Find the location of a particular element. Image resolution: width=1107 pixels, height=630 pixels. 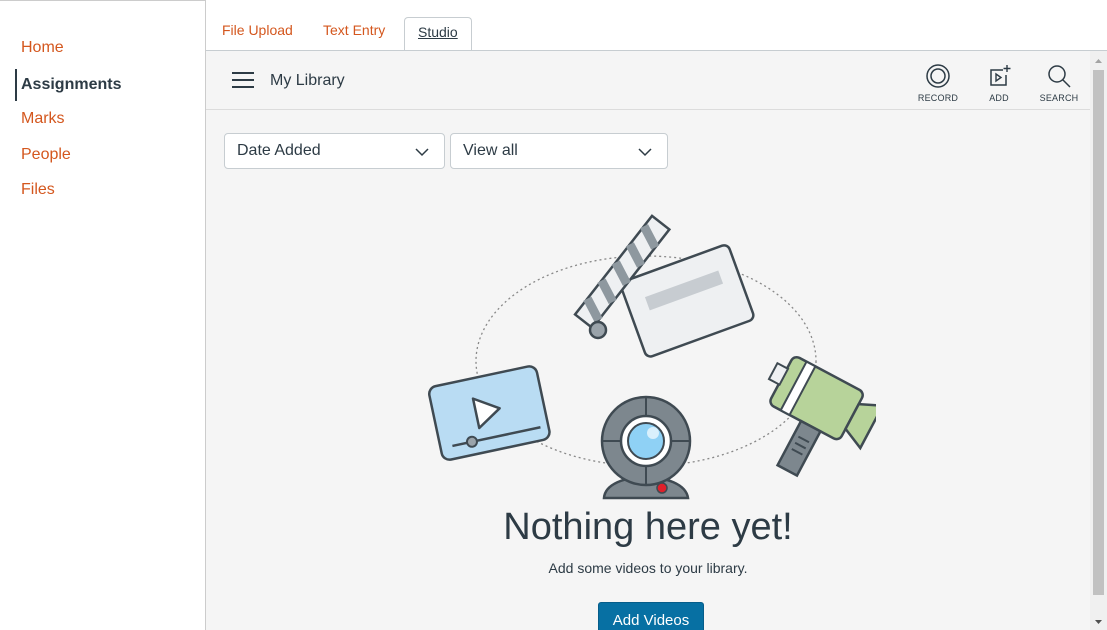

nav-item-files: Files is located at coordinates (38, 190).